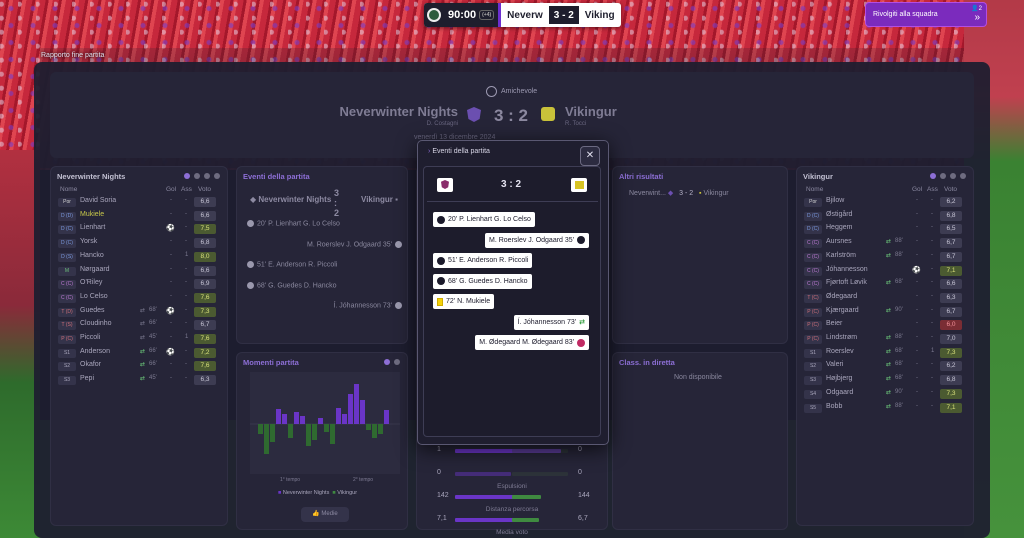 This screenshot has width=1024, height=538. Describe the element at coordinates (885, 325) in the screenshot. I see `player-row: P (C) Beier - -6,0` at that location.